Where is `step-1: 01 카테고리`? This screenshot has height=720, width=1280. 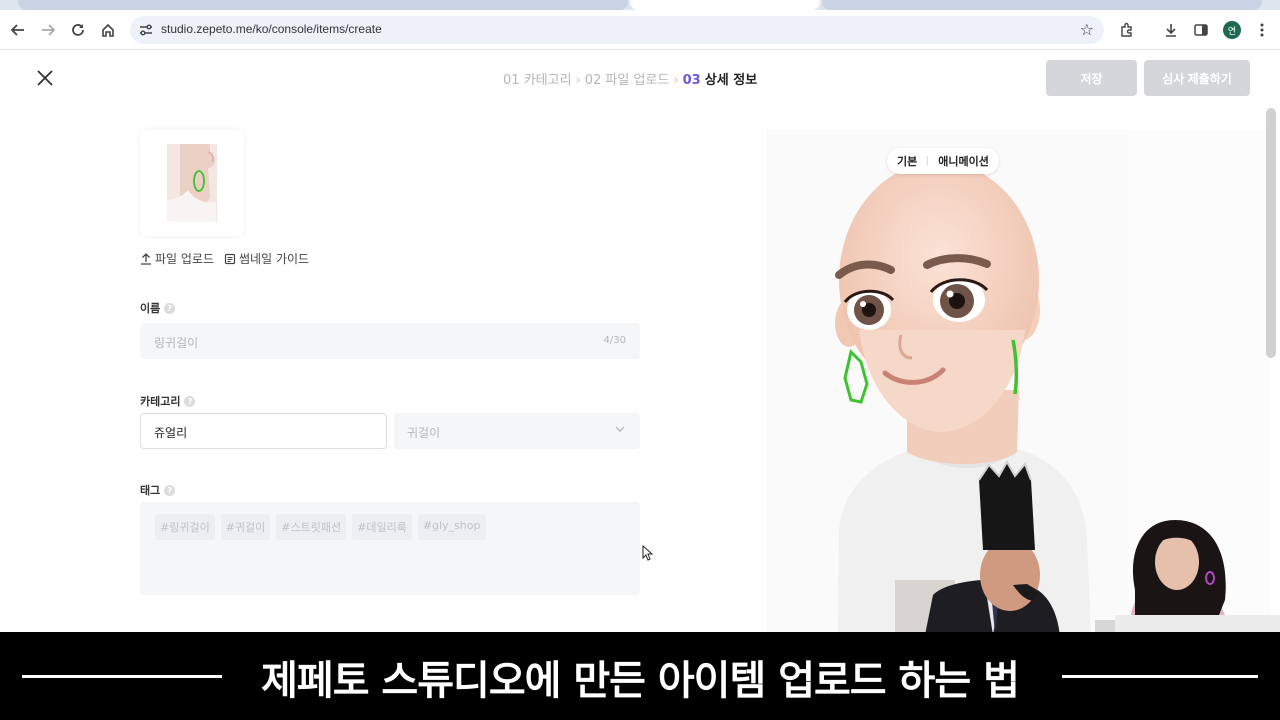 step-1: 01 카테고리 is located at coordinates (537, 80).